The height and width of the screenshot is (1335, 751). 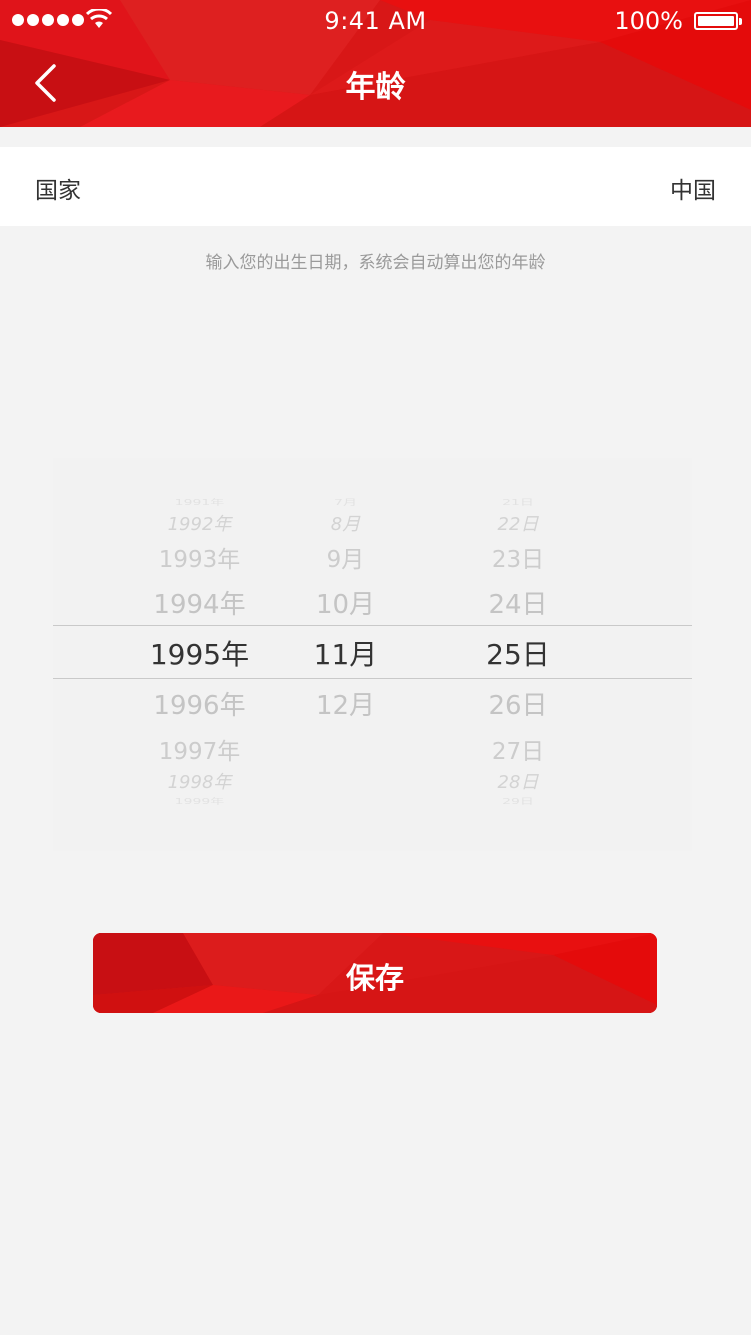 I want to click on back-button, so click(x=47, y=83).